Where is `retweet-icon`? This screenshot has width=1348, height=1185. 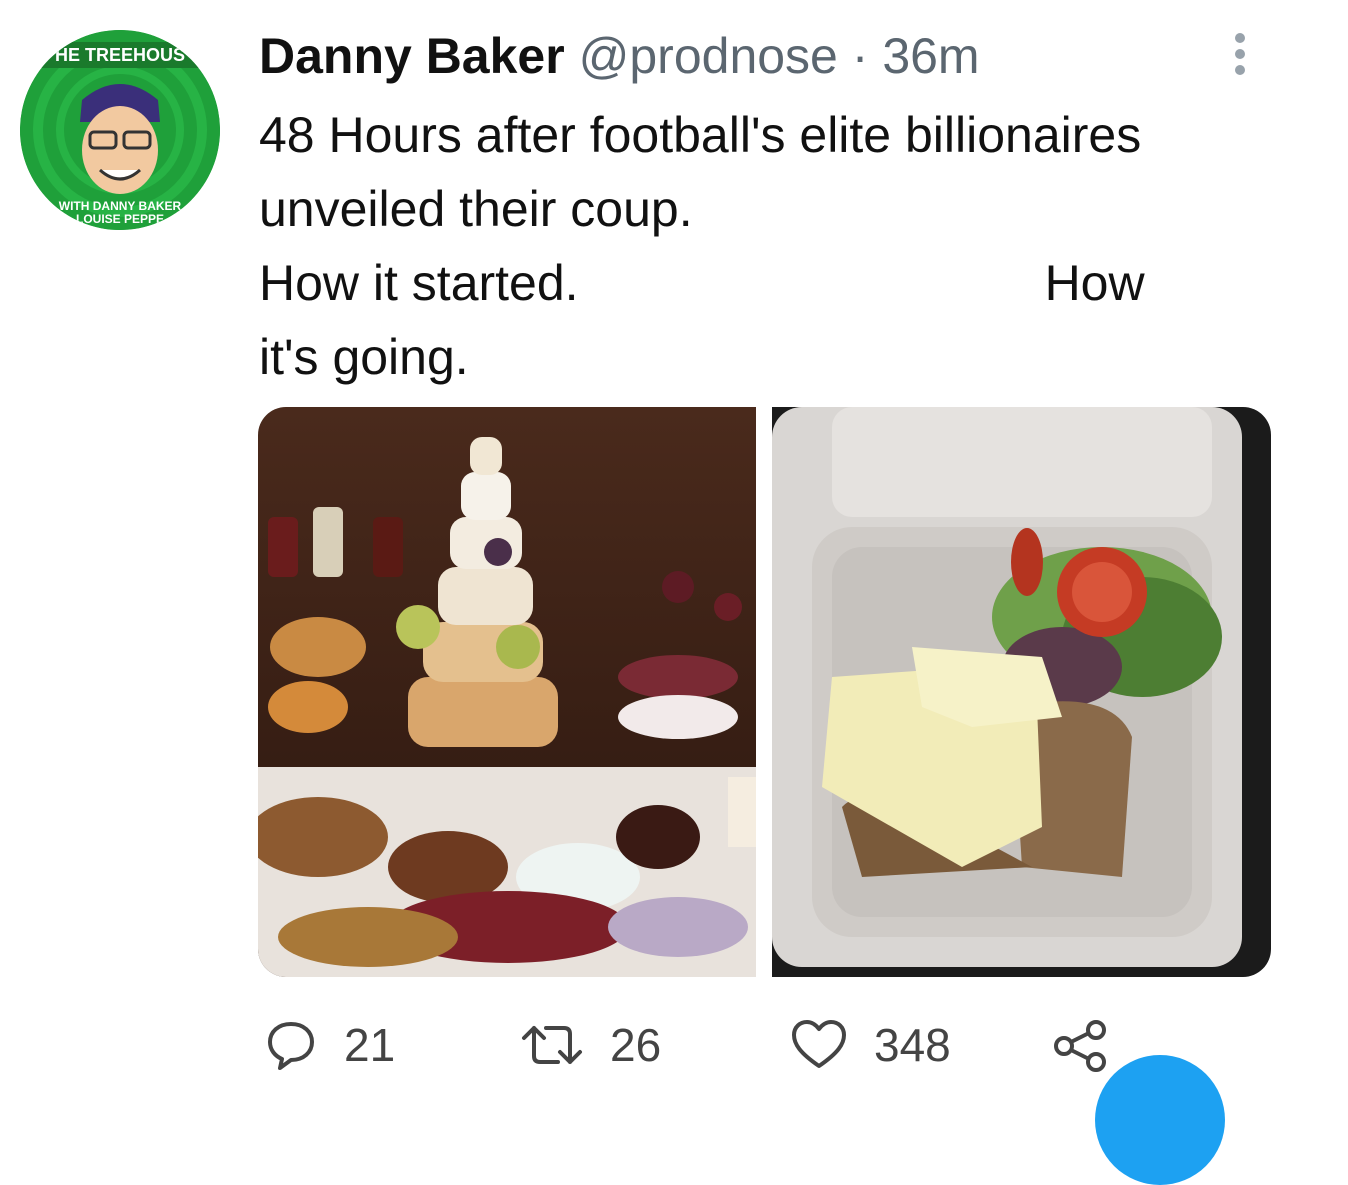 retweet-icon is located at coordinates (552, 1045).